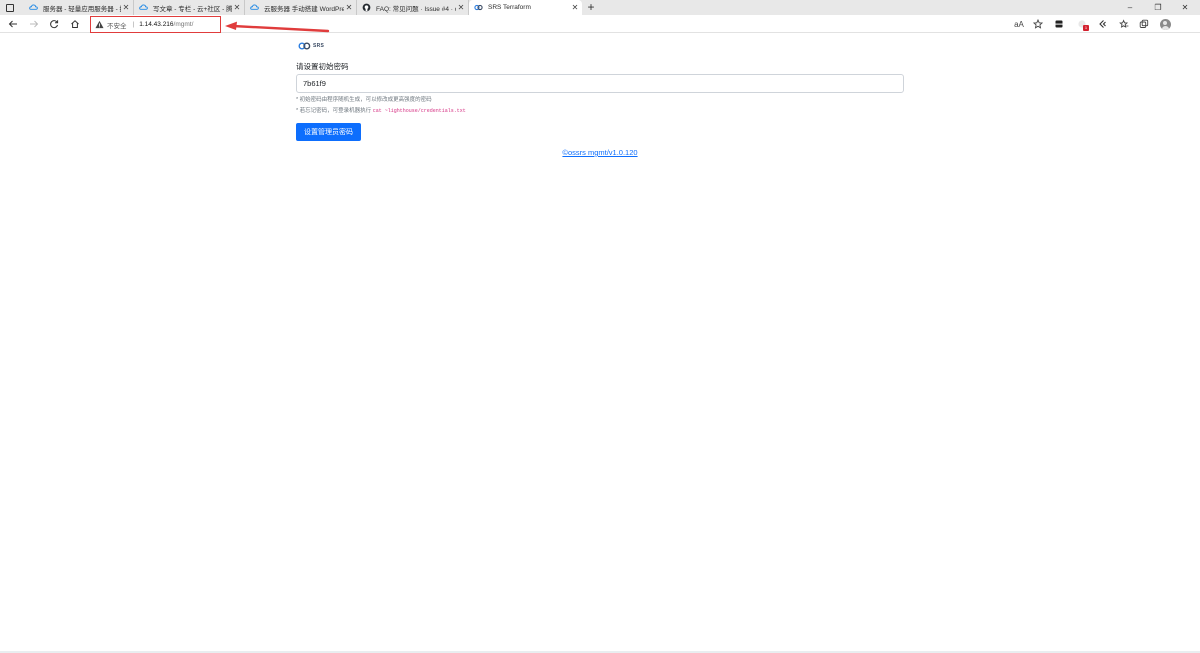 Image resolution: width=1200 pixels, height=653 pixels. Describe the element at coordinates (322, 66) in the screenshot. I see `password-label: 请设置初始密码` at that location.